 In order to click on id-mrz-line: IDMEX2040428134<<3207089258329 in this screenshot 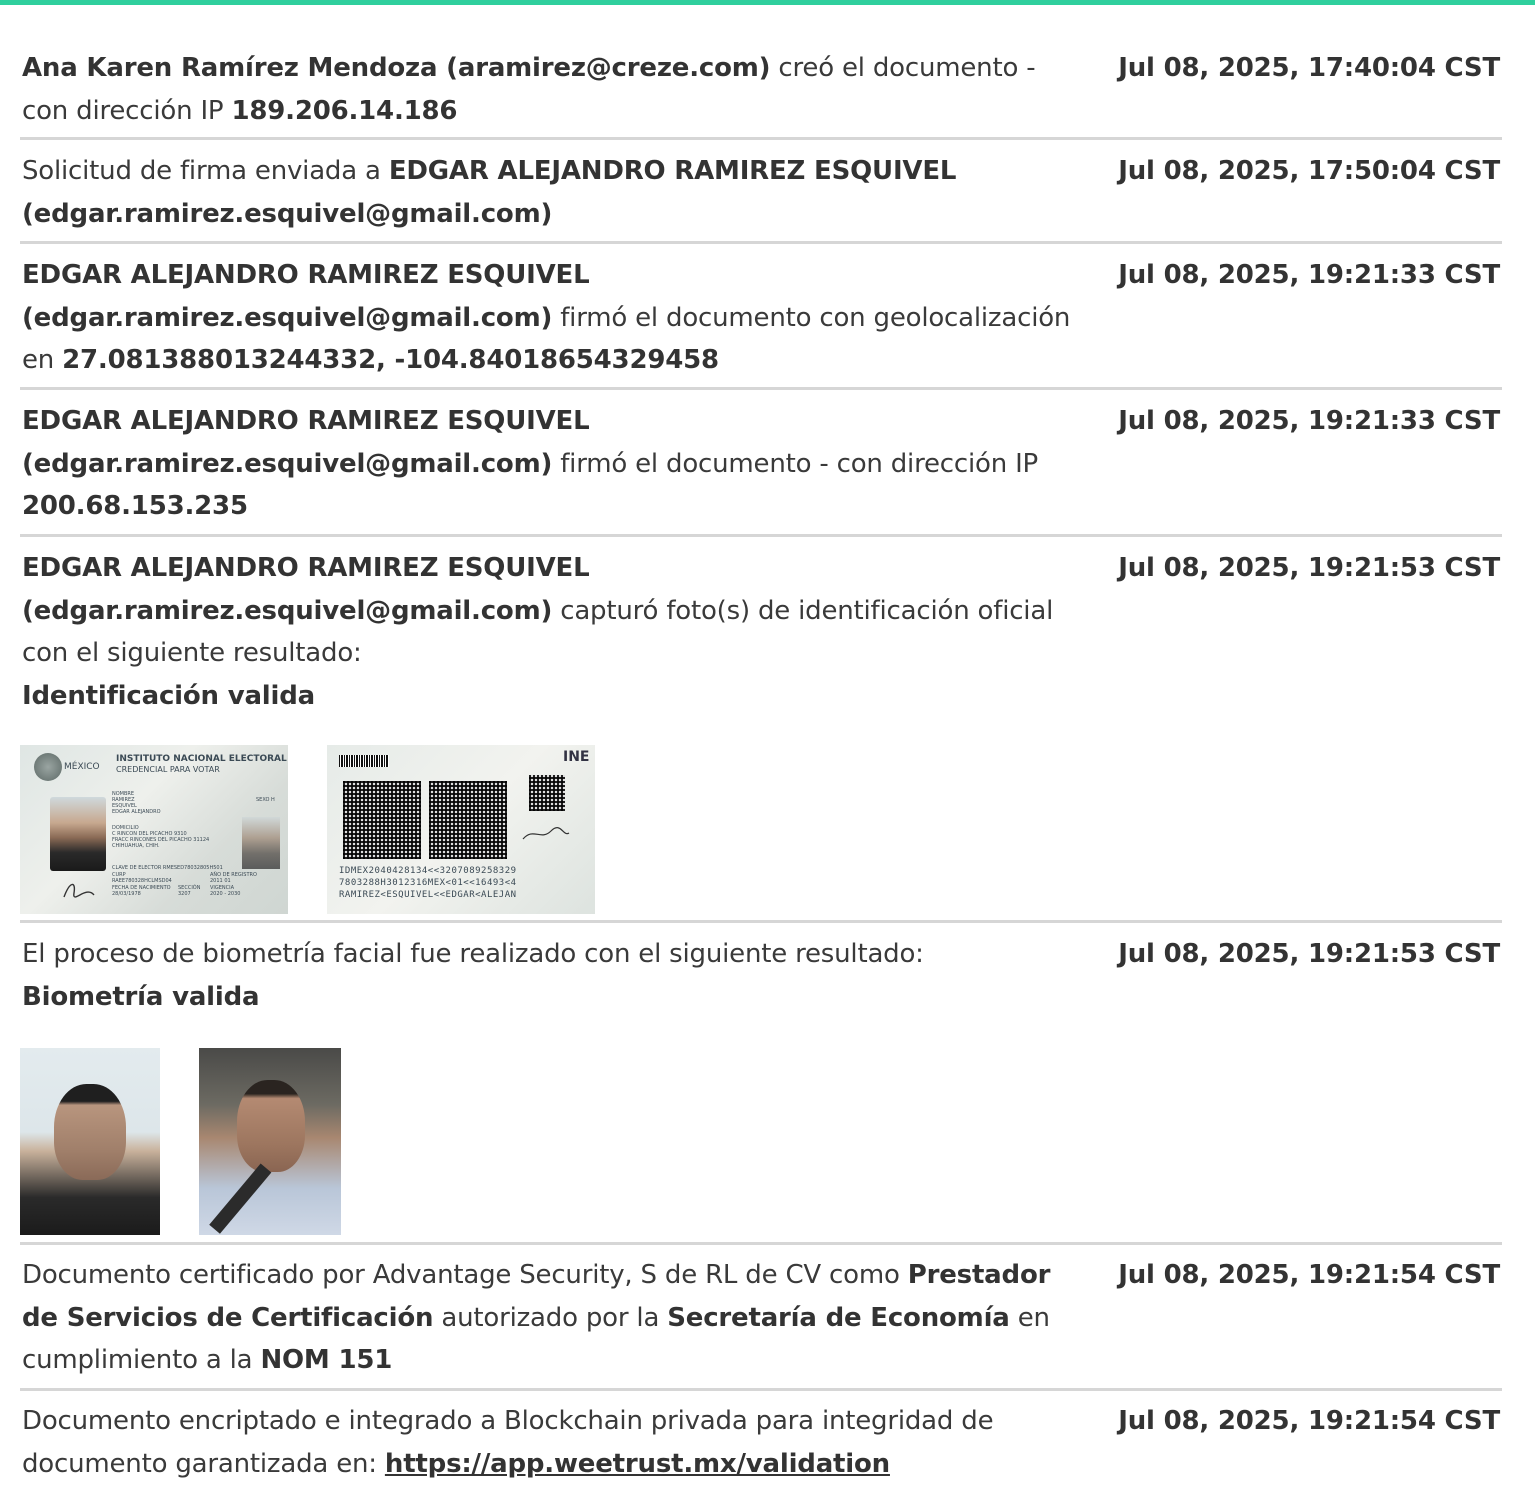, I will do `click(428, 871)`.